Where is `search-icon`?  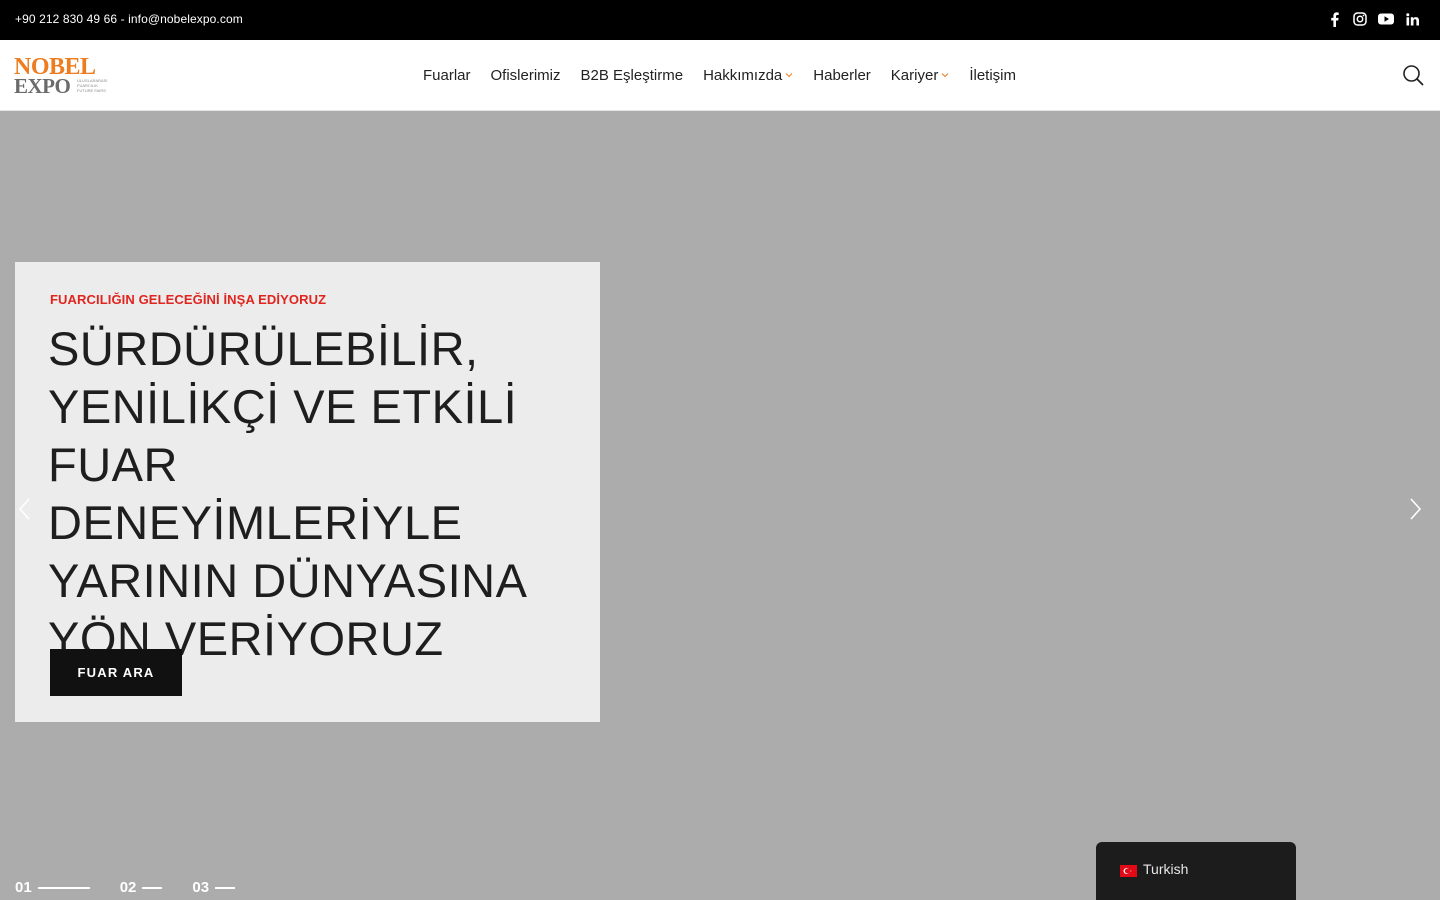
search-icon is located at coordinates (1413, 75).